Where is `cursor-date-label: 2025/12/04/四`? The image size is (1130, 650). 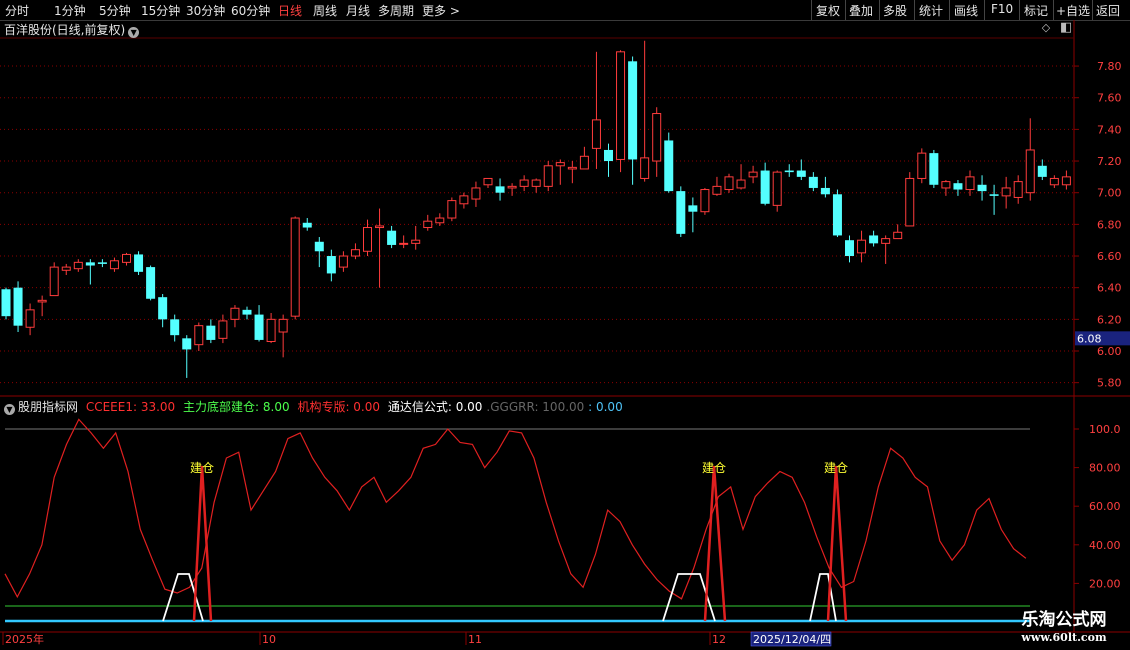 cursor-date-label: 2025/12/04/四 is located at coordinates (792, 639).